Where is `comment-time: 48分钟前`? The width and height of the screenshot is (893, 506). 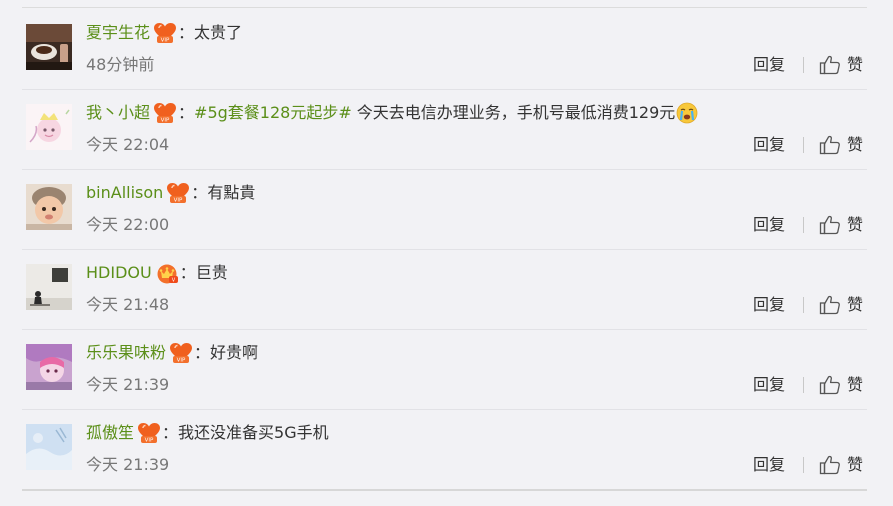
comment-time: 48分钟前 is located at coordinates (120, 64).